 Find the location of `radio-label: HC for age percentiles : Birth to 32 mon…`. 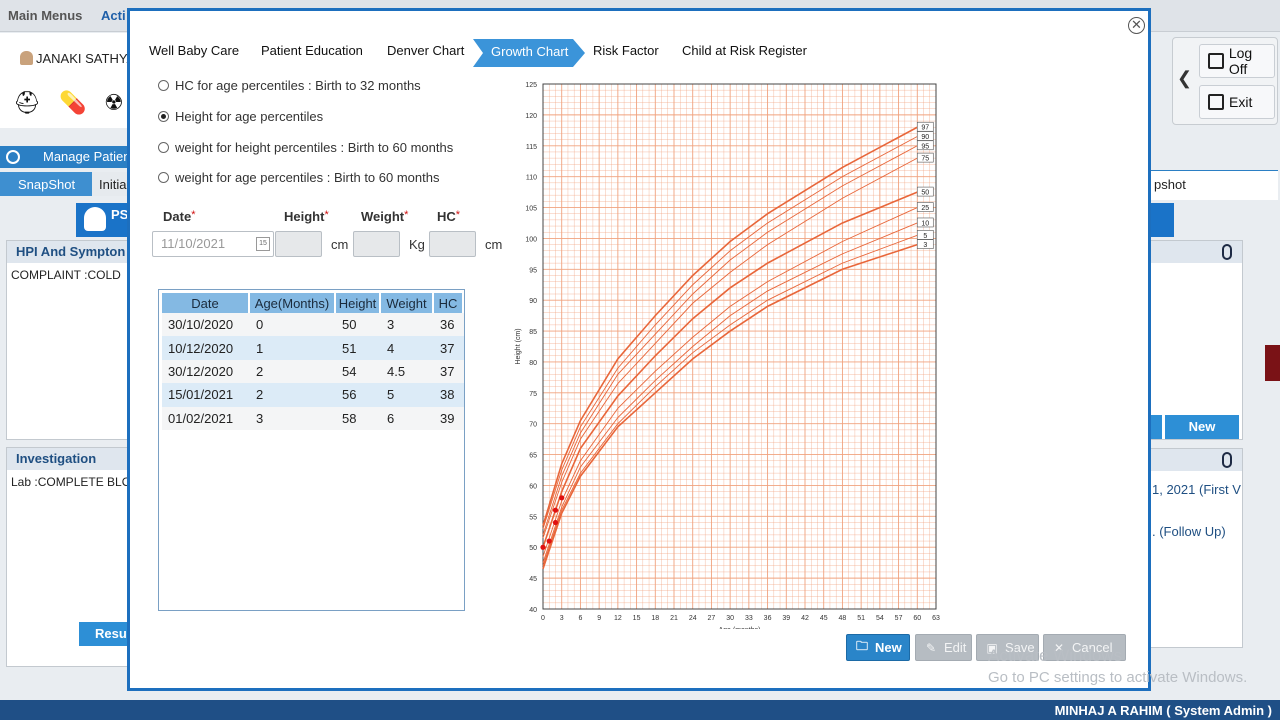

radio-label: HC for age percentiles : Birth to 32 mon… is located at coordinates (298, 85).